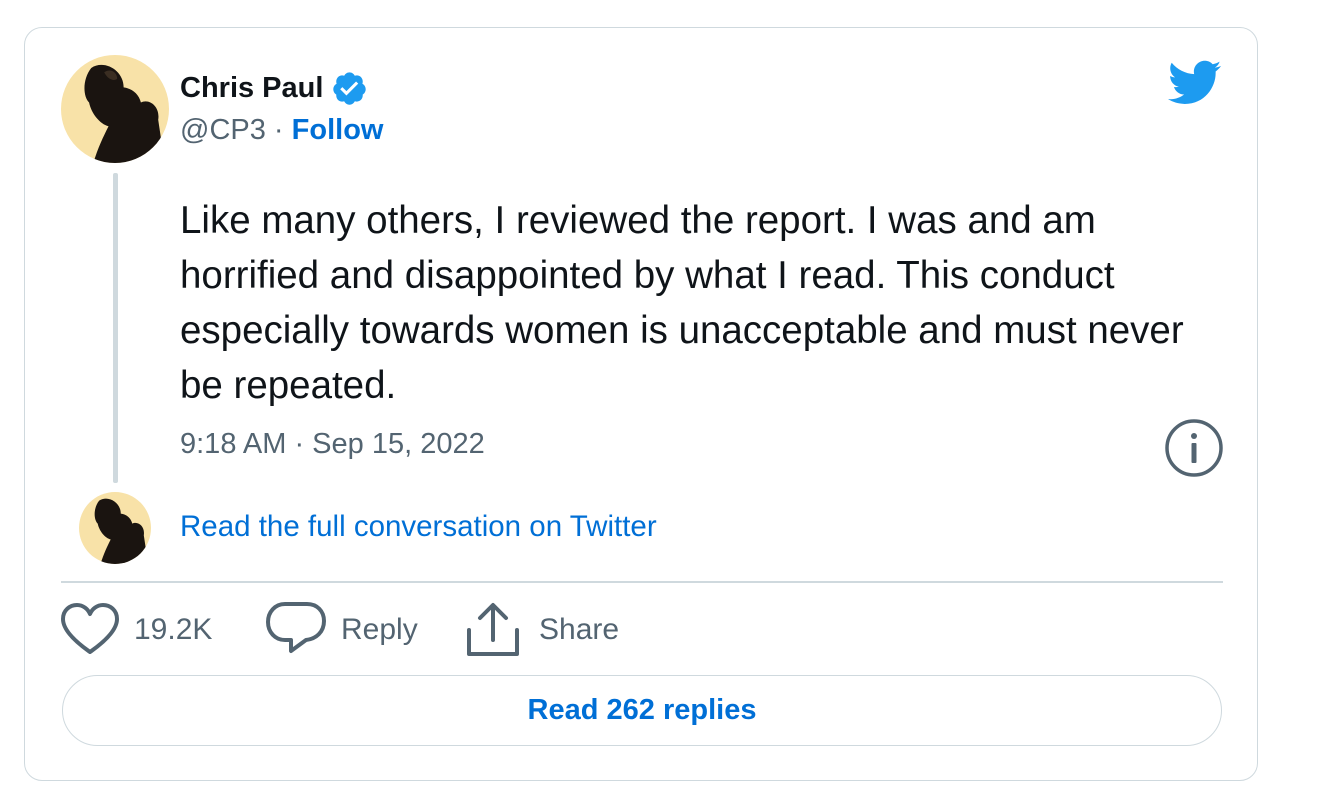 The image size is (1325, 804). I want to click on share-button: Share, so click(540, 630).